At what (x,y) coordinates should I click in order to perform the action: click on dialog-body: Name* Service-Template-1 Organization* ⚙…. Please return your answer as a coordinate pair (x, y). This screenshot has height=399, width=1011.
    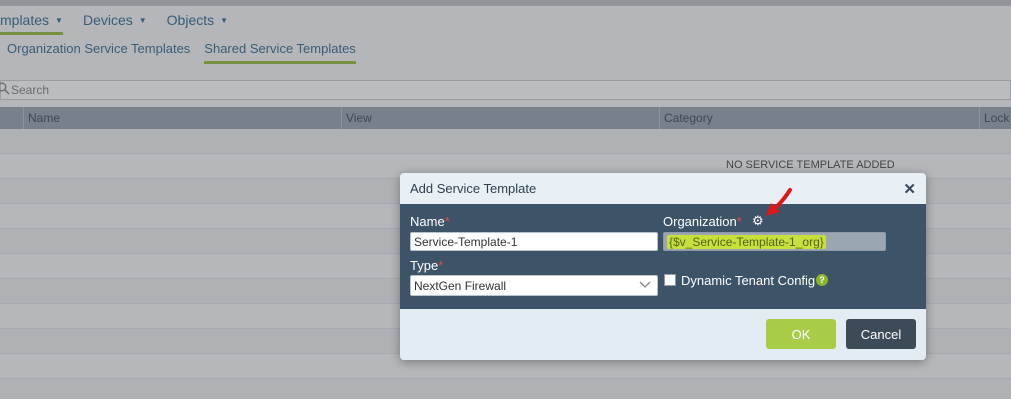
    Looking at the image, I should click on (663, 256).